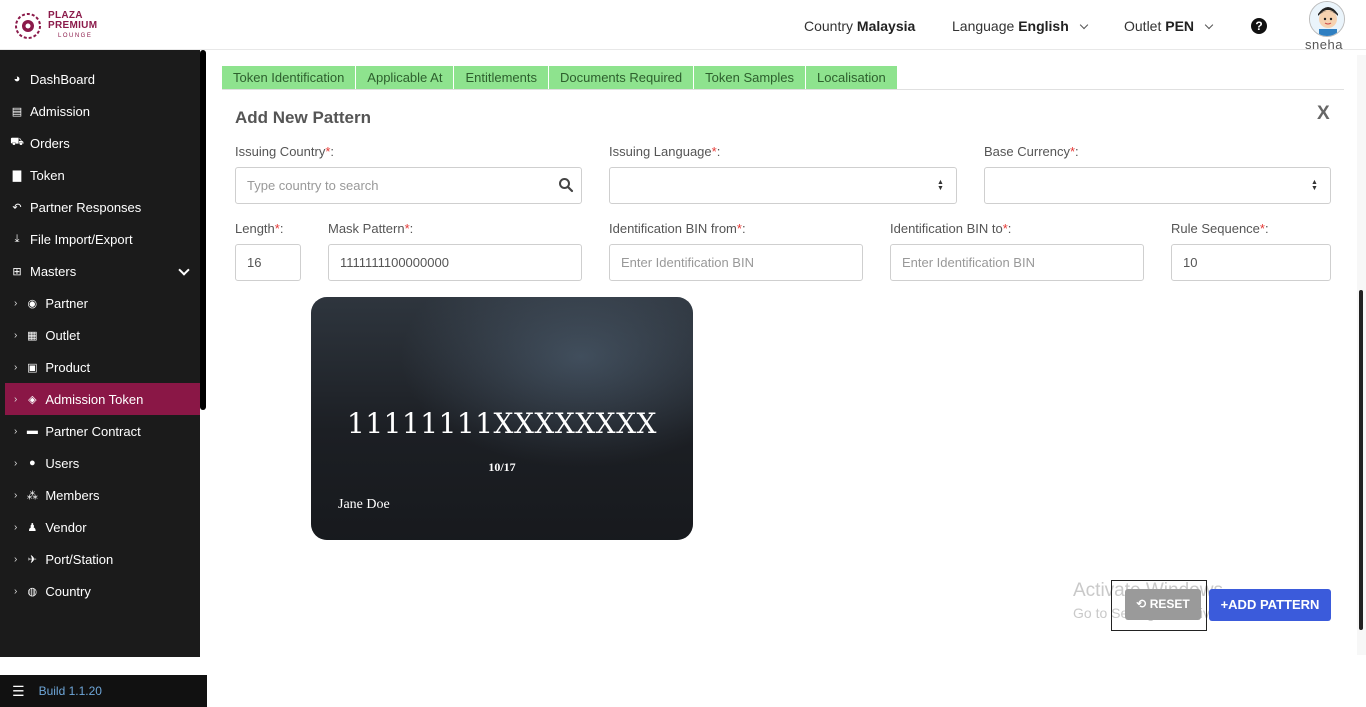 This screenshot has width=1366, height=707. I want to click on sidebar-subitem-members: › ⁂ Members, so click(100, 495).